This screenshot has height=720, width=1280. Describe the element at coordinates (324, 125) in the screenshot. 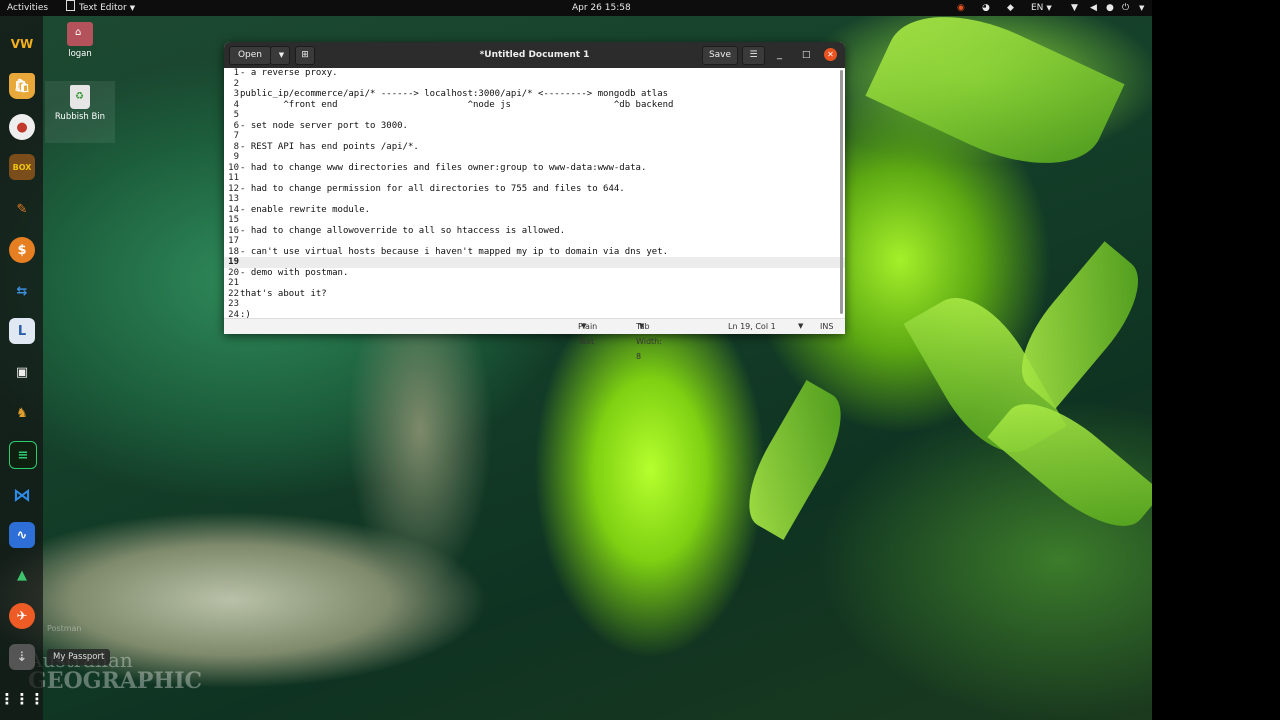

I see `line-text: - set node server port to 3000.` at that location.